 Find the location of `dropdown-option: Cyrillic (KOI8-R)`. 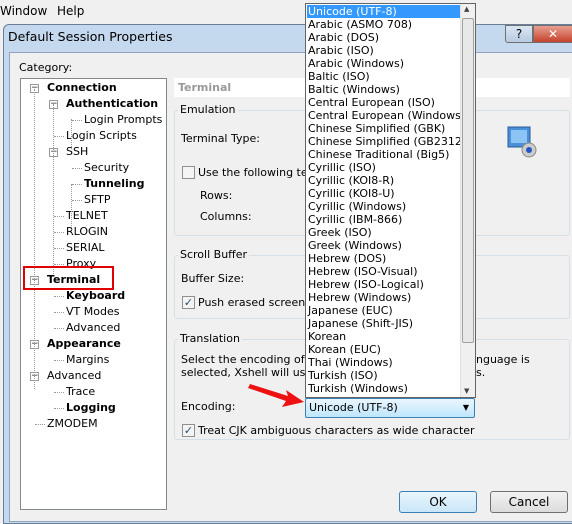

dropdown-option: Cyrillic (KOI8-R) is located at coordinates (383, 180).